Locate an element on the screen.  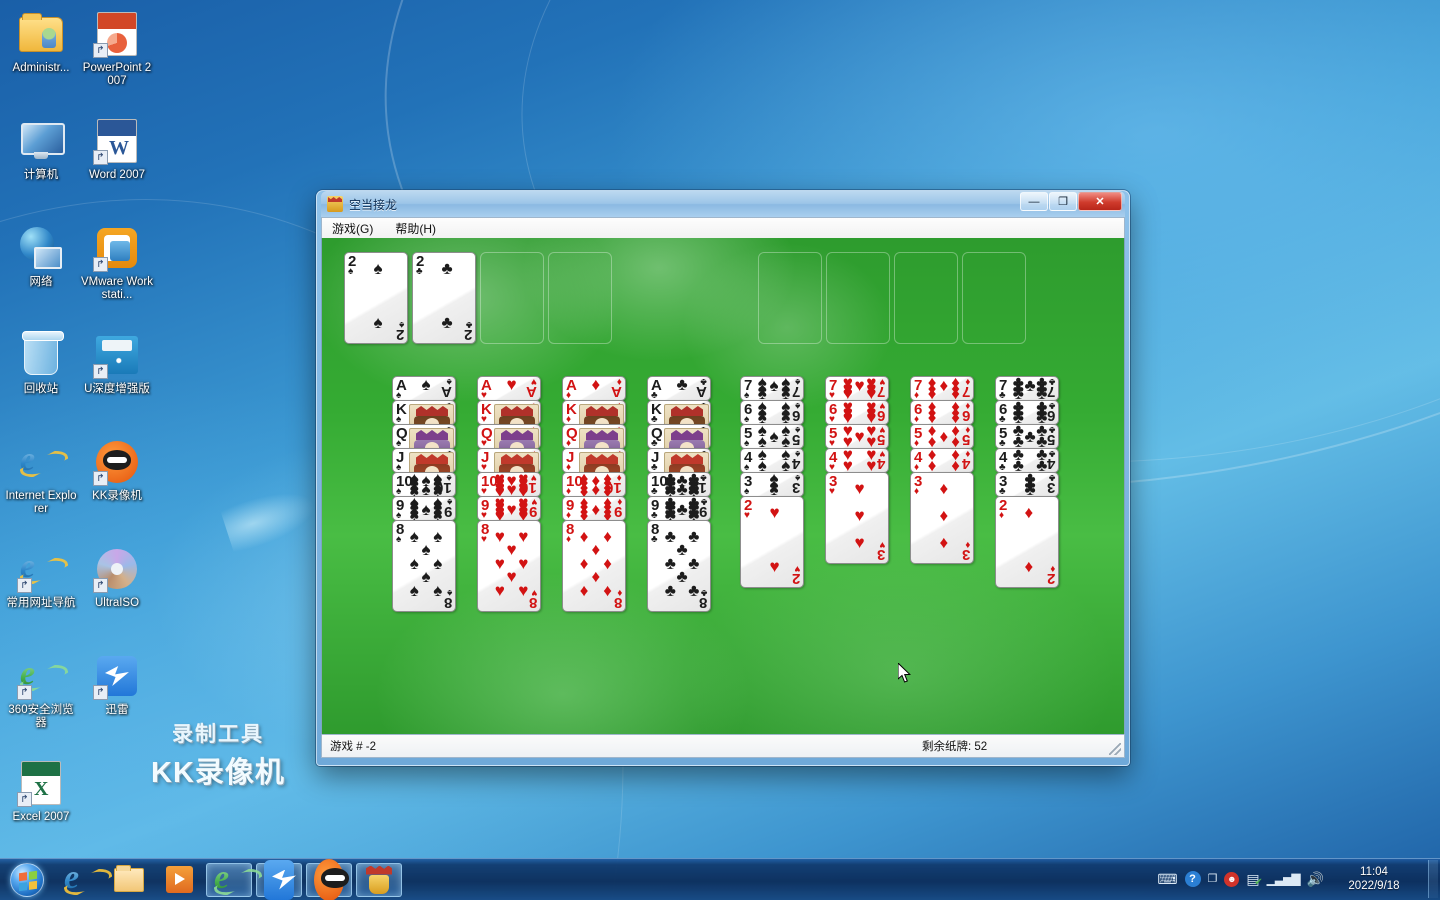
free-cell-2: 2 ♣ 2 ♣ ♣ ♣ is located at coordinates (444, 298).